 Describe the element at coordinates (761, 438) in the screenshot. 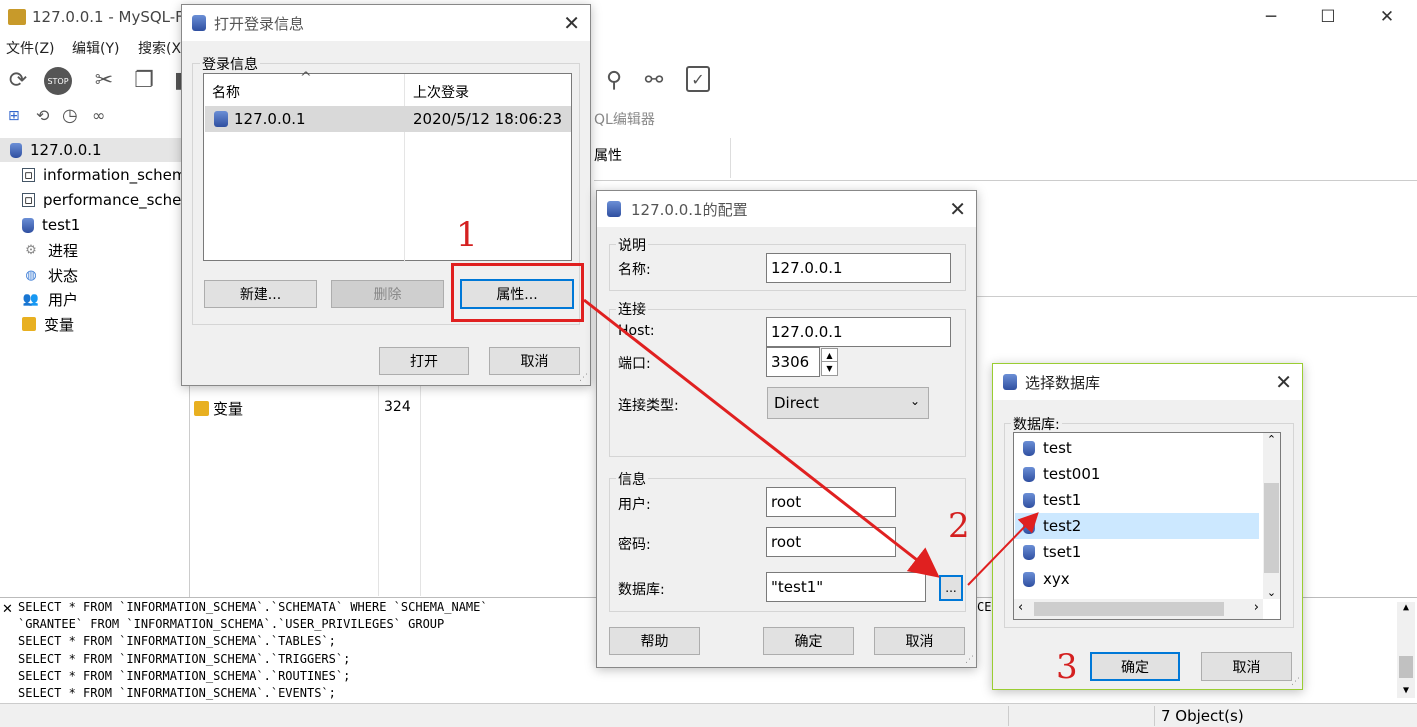

I see `arrow-to-browse` at that location.